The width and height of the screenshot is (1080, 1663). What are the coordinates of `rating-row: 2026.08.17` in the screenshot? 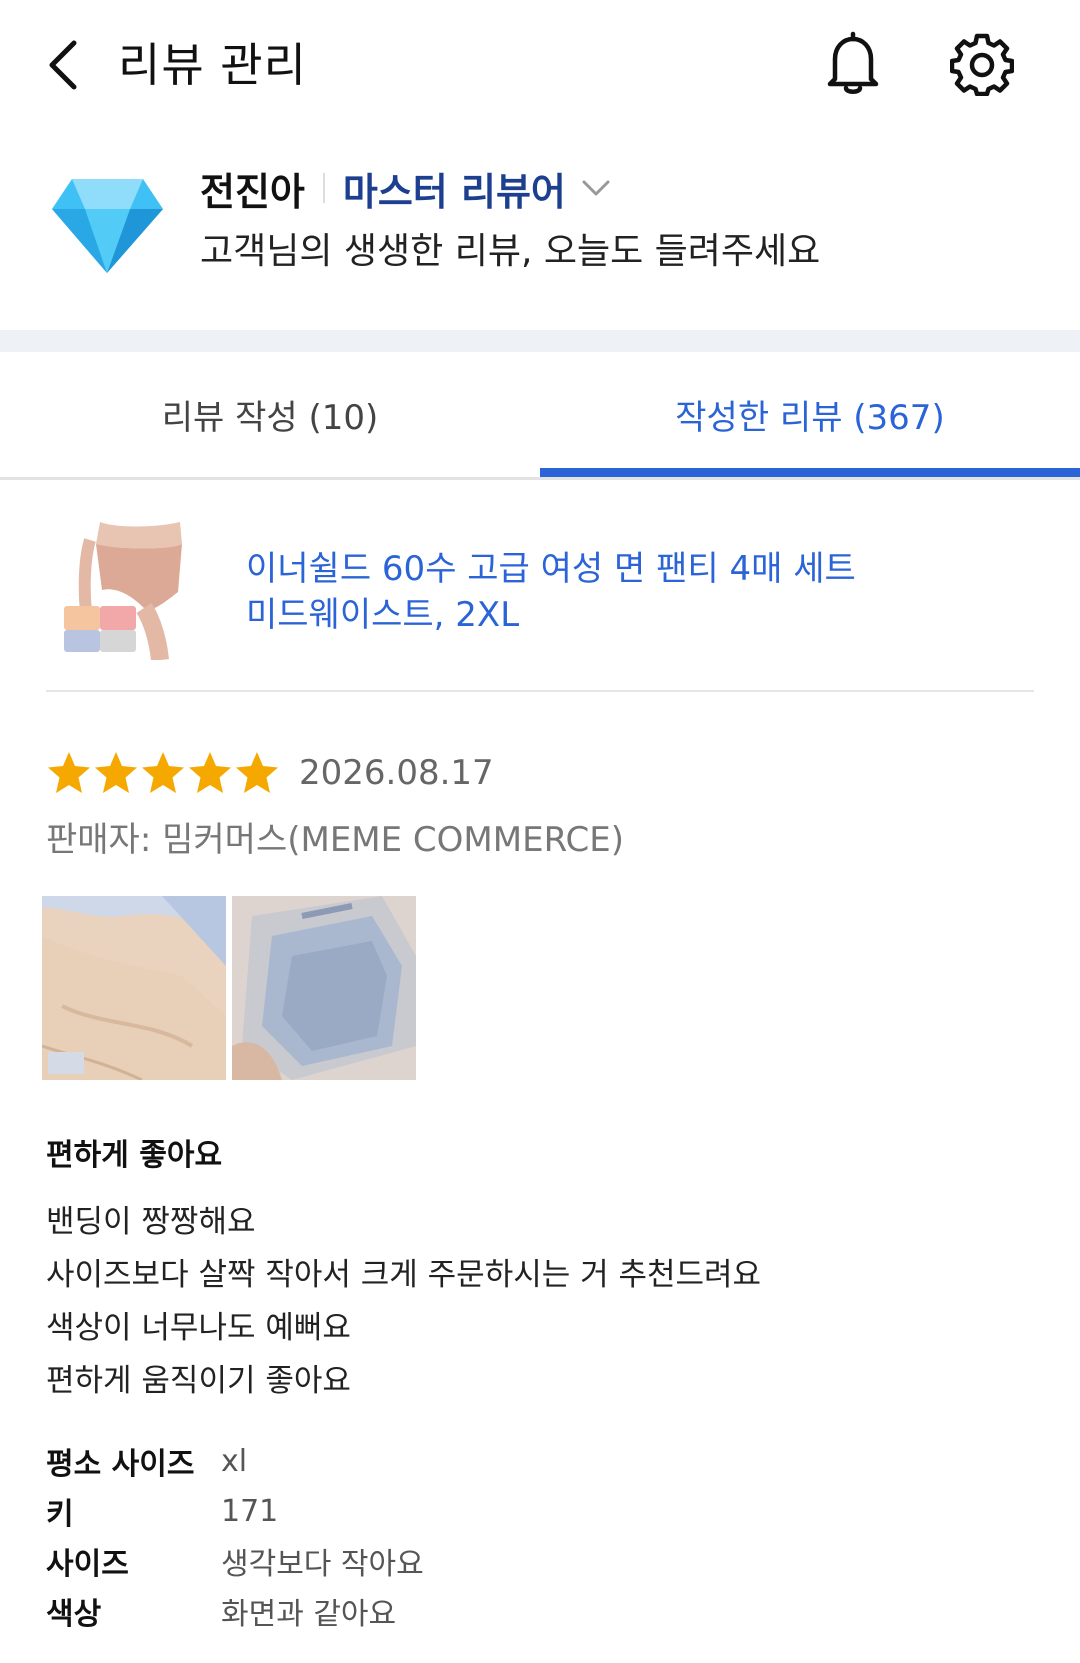 It's located at (270, 773).